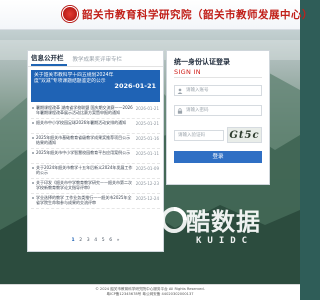 This screenshot has height=300, width=320. I want to click on page-link: 1, so click(72, 240).